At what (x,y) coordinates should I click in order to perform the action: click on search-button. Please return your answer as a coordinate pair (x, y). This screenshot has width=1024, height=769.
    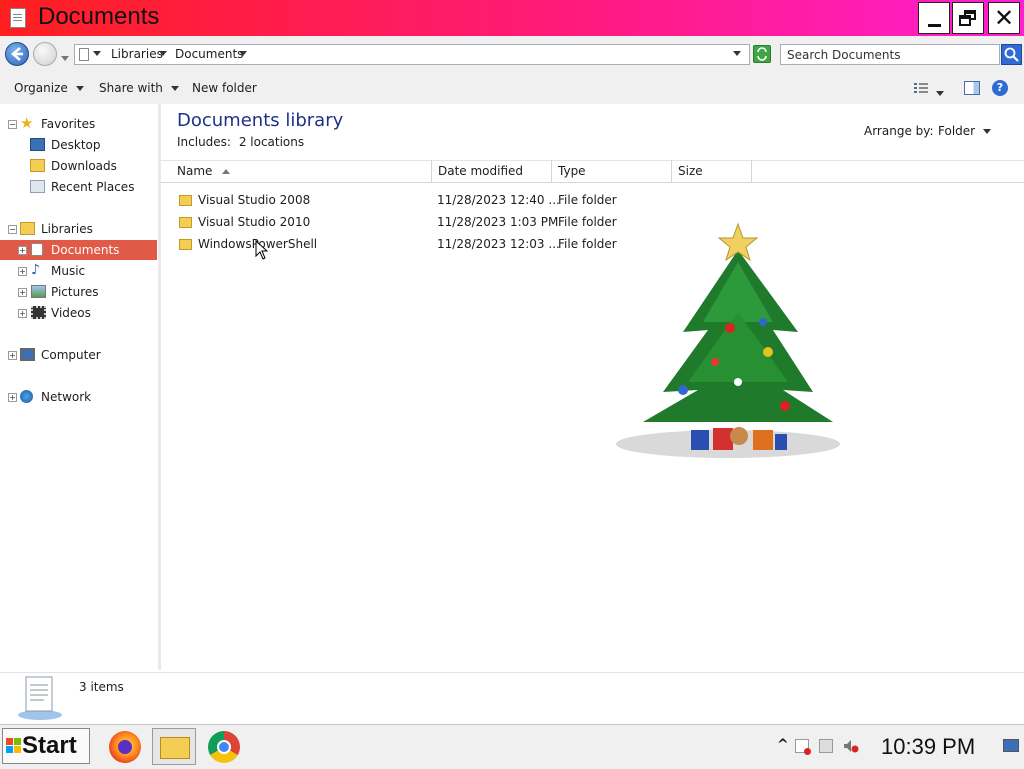
    Looking at the image, I should click on (1011, 54).